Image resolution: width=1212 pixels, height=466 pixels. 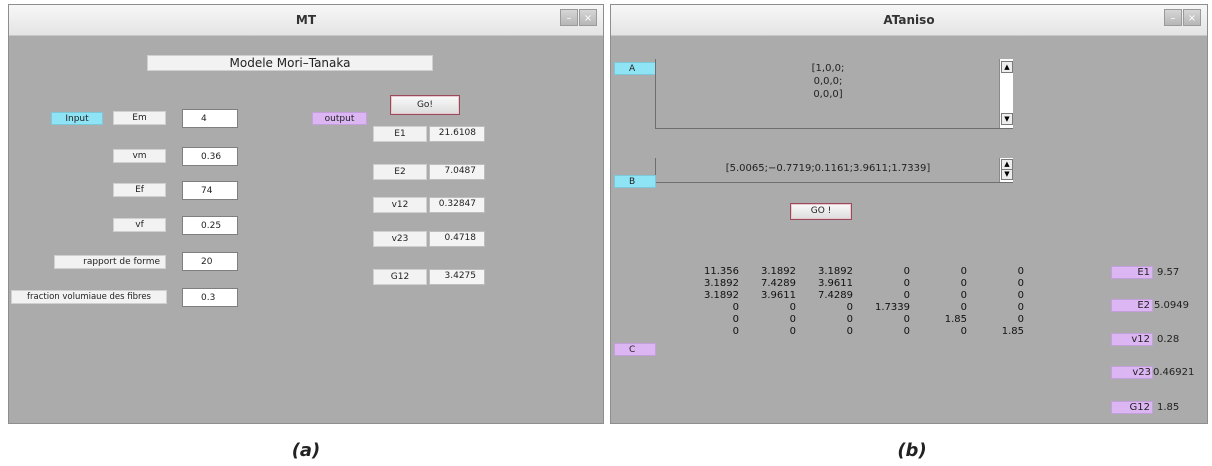 I want to click on e1-result-value: 9.57, so click(x=1168, y=272).